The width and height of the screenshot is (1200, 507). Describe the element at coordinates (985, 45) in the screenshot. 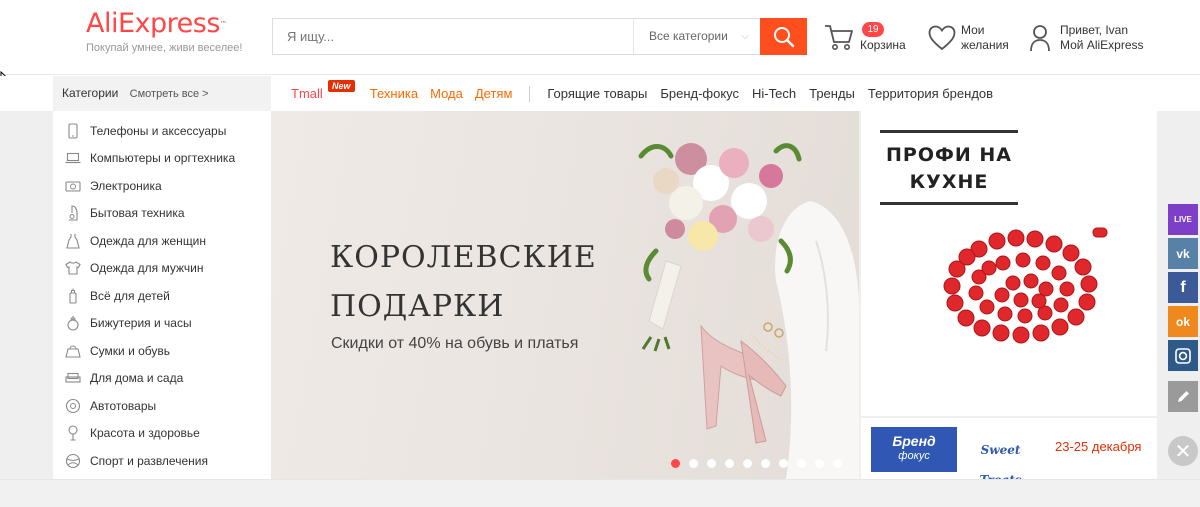

I see `wishlist-label-line2: желания` at that location.